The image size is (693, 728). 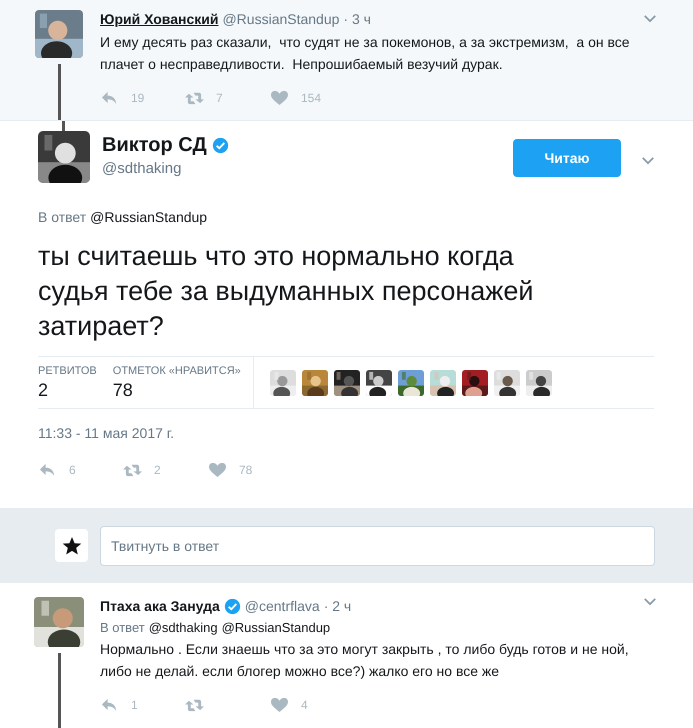 What do you see at coordinates (159, 19) in the screenshot?
I see `user-name: Юрий Хованский` at bounding box center [159, 19].